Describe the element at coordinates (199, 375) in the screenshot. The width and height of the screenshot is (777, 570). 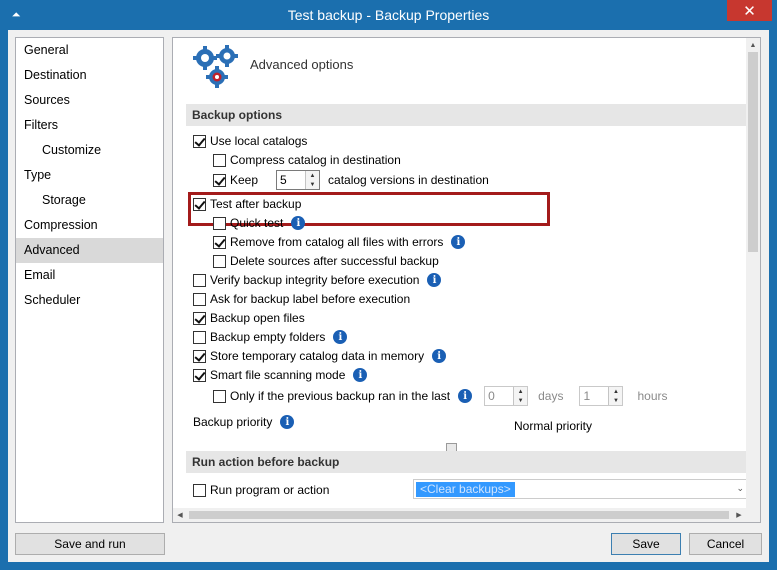
I see `smart-scan-checkbox` at that location.